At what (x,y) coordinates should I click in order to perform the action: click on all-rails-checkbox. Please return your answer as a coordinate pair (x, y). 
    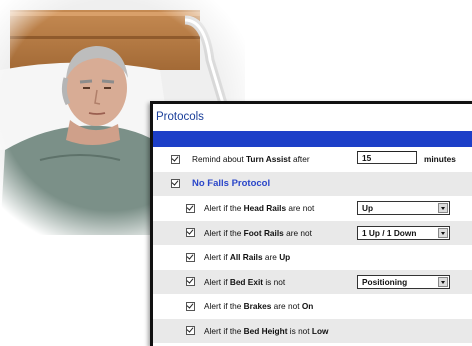
    Looking at the image, I should click on (190, 257).